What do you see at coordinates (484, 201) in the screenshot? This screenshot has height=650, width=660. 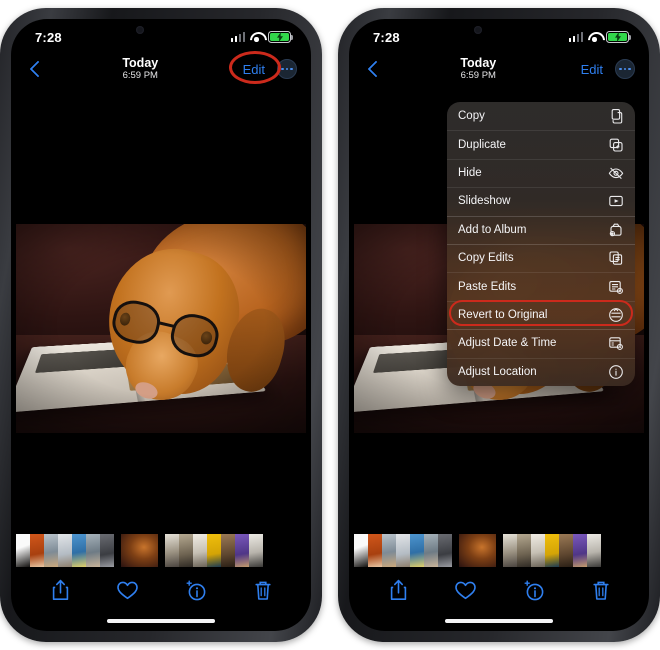 I see `menu-item-label: Slideshow` at bounding box center [484, 201].